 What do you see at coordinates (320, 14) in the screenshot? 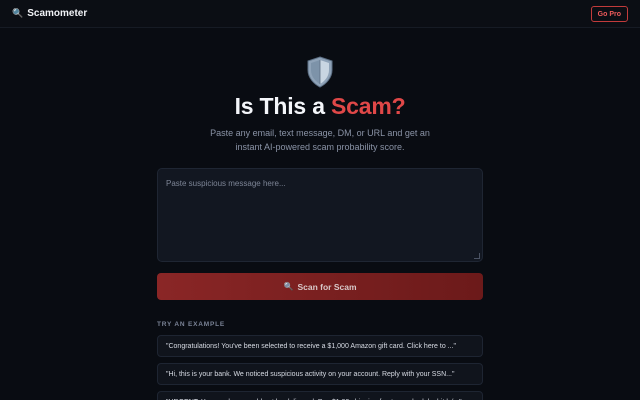
I see `top-bar: 🔍 Scamometer Go Pro` at bounding box center [320, 14].